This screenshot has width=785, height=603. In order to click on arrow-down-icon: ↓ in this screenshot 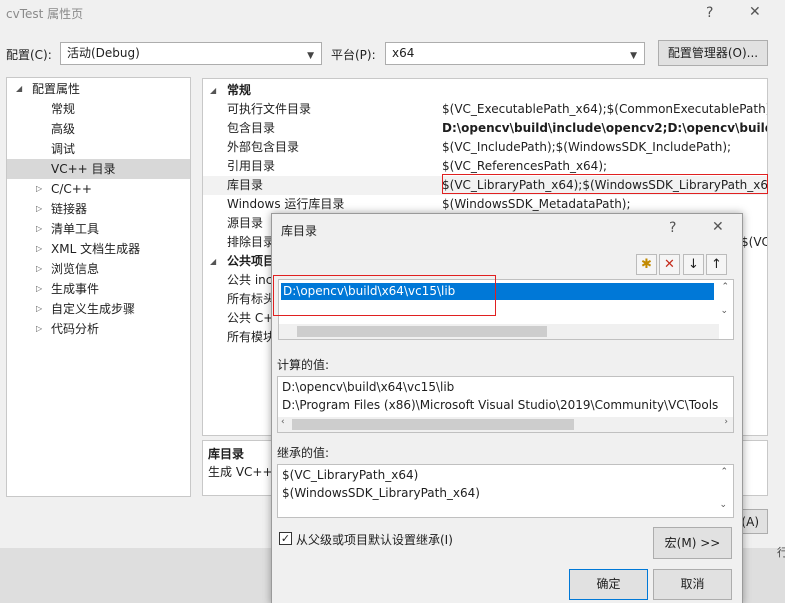, I will do `click(693, 264)`.